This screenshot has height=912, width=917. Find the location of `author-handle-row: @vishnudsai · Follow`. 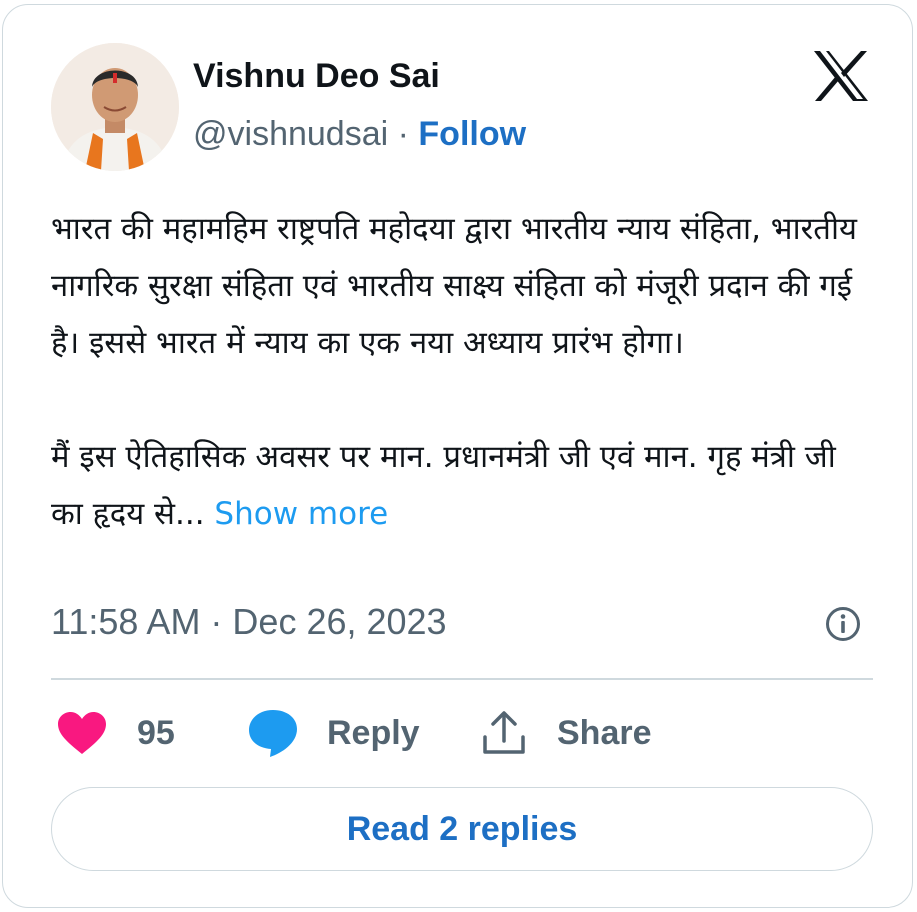

author-handle-row: @vishnudsai · Follow is located at coordinates (359, 134).